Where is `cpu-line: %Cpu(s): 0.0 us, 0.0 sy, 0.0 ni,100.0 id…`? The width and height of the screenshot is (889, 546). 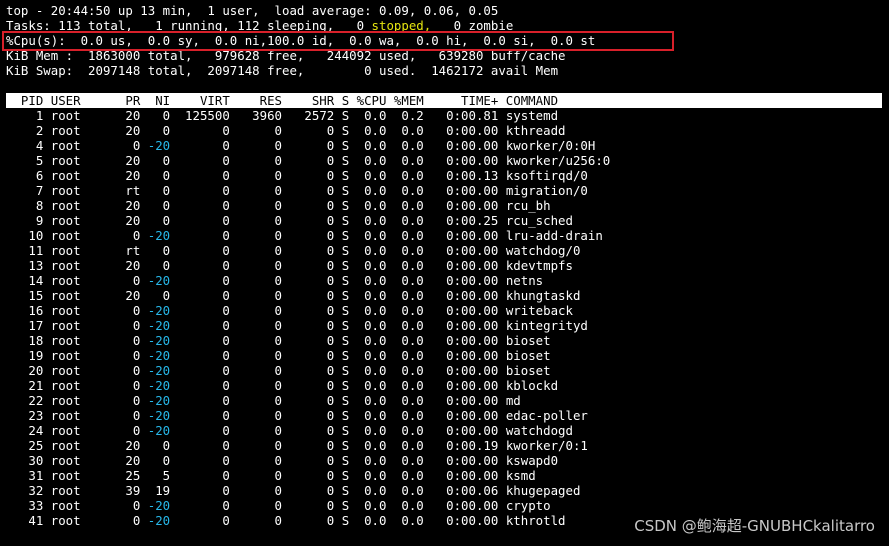
cpu-line: %Cpu(s): 0.0 us, 0.0 sy, 0.0 ni,100.0 id… is located at coordinates (301, 40).